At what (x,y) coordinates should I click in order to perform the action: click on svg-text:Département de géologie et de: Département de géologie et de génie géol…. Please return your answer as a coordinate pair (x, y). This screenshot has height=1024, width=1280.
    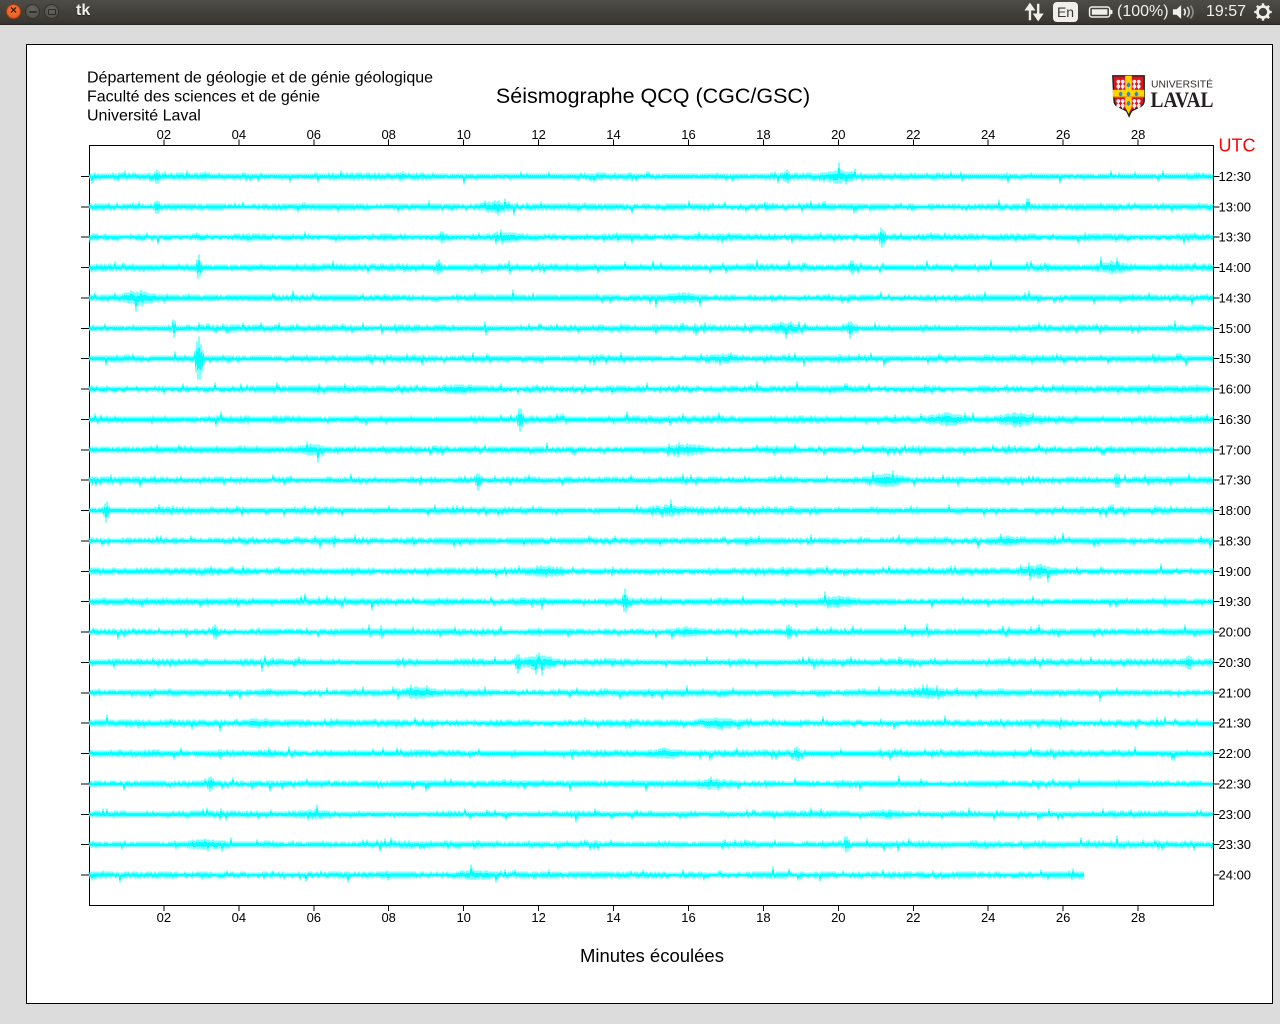
    Looking at the image, I should click on (260, 78).